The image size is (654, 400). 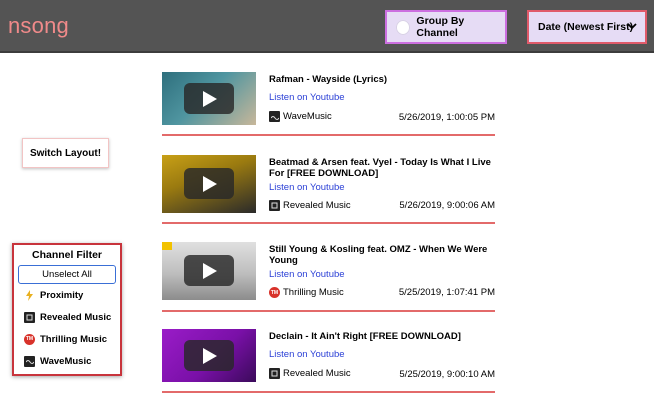 I want to click on filter-item-label: Thrilling Music, so click(x=74, y=339).